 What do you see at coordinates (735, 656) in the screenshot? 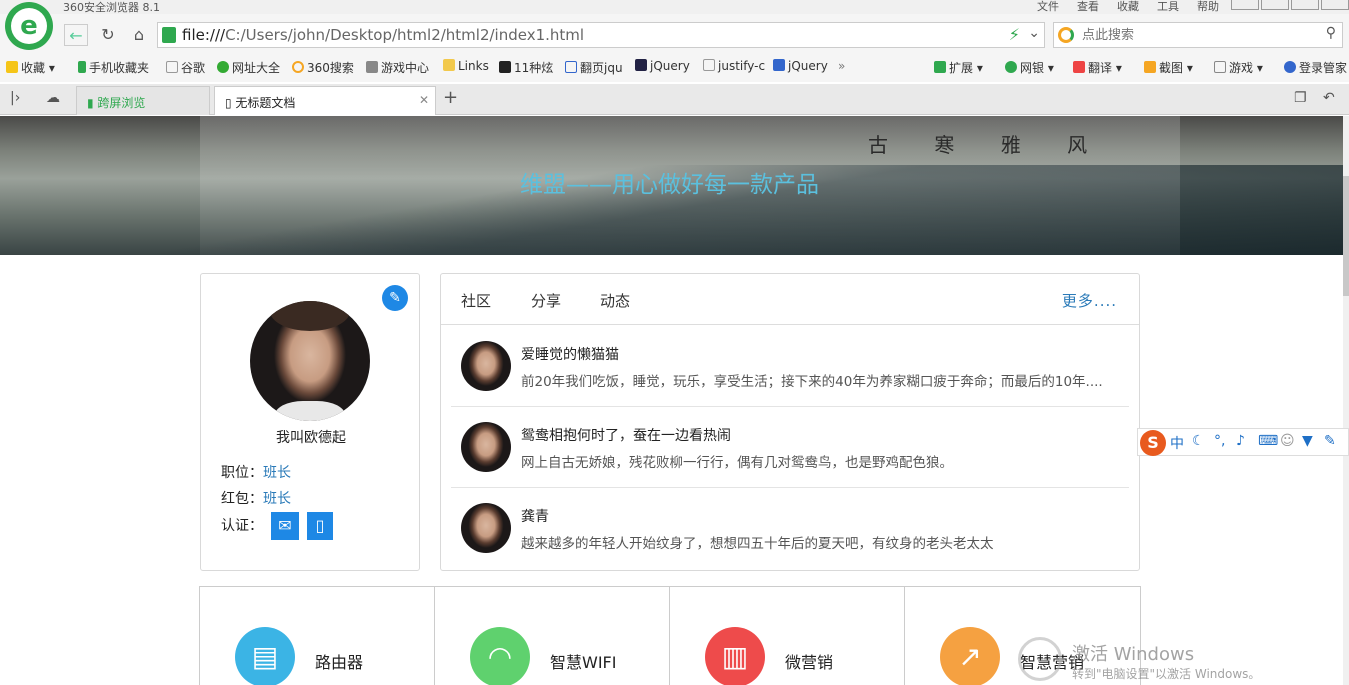
I see `bar-chart-icon: ▥` at bounding box center [735, 656].